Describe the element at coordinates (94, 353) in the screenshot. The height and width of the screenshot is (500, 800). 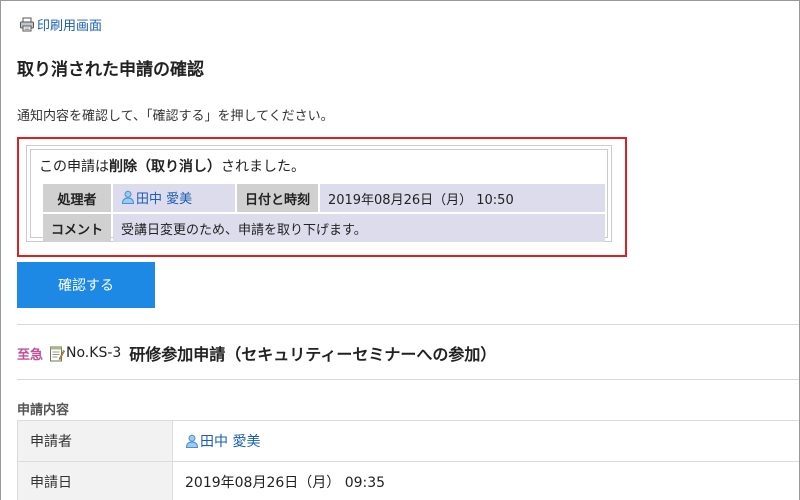
I see `request-number: No.KS-3` at that location.